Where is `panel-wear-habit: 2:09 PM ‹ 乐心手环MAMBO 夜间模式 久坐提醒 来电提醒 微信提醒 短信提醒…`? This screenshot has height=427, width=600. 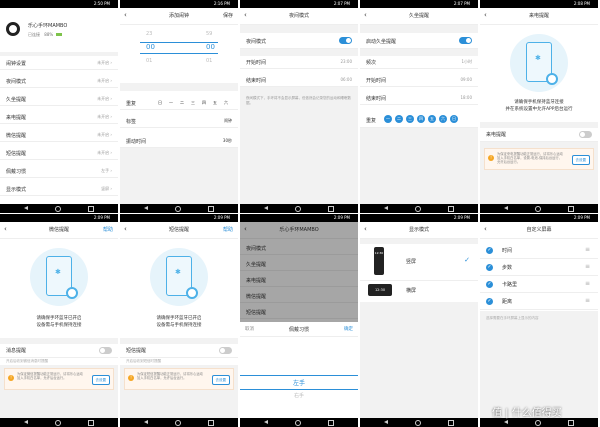 panel-wear-habit: 2:09 PM ‹ 乐心手环MAMBO 夜间模式 久坐提醒 来电提醒 微信提醒 短信提醒… is located at coordinates (299, 320).